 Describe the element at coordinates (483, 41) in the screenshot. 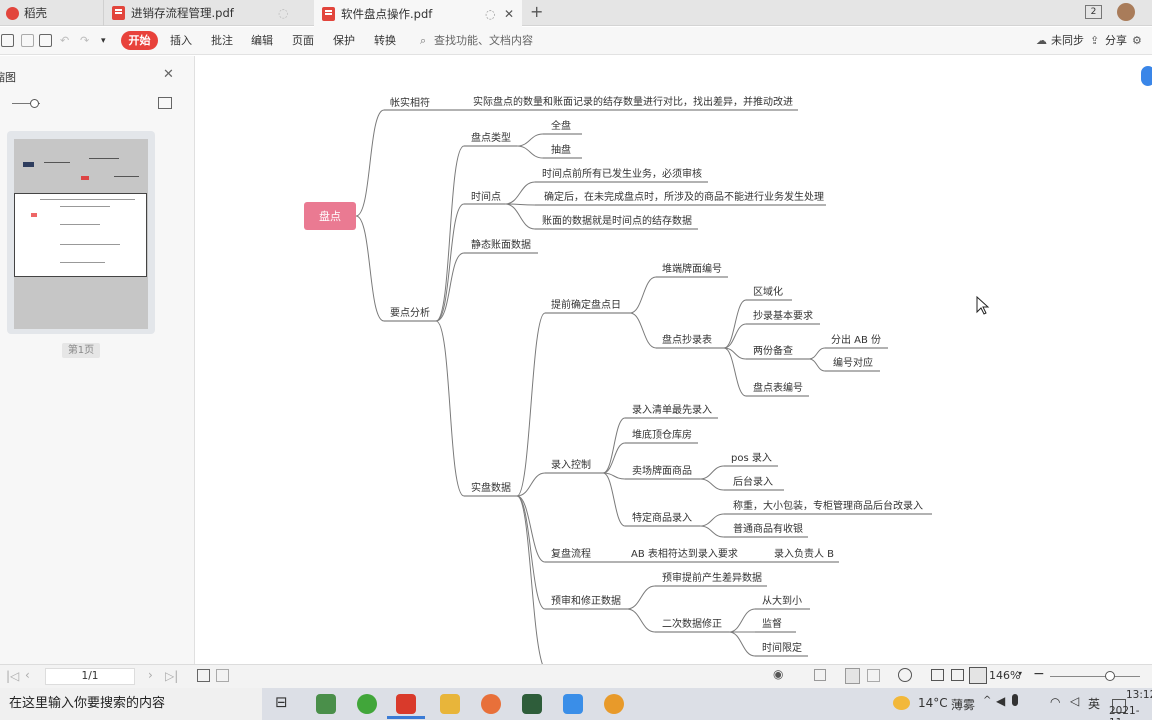

I see `search-input: 查找功能、文档内容` at that location.